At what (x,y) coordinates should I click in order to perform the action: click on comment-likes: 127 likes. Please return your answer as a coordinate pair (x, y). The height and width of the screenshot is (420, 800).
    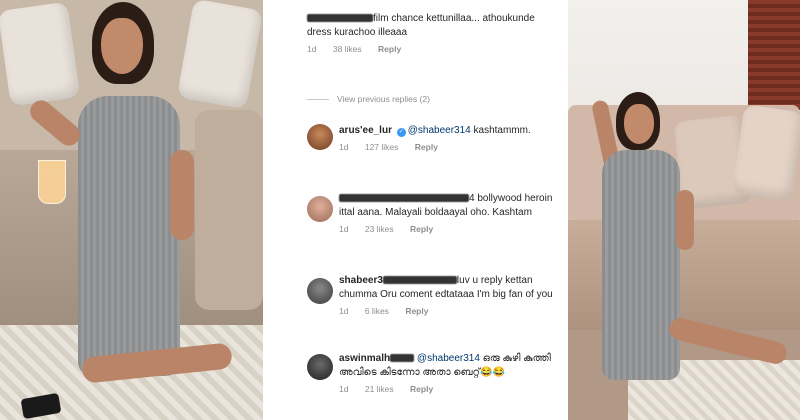
    Looking at the image, I should click on (382, 147).